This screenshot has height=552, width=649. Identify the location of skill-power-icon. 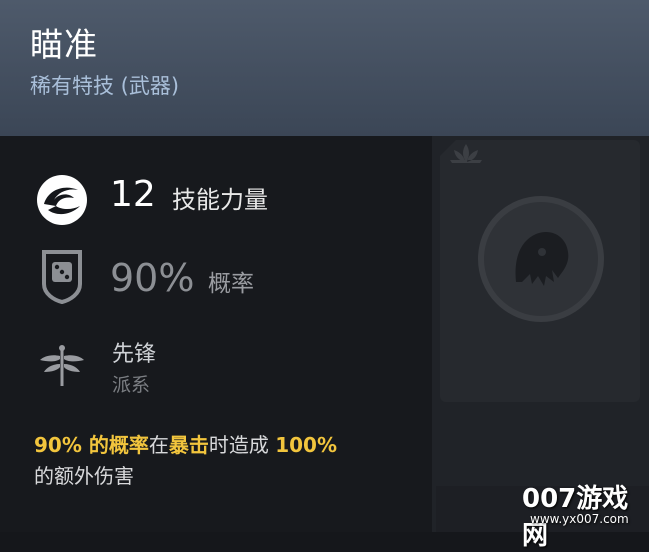
(62, 202).